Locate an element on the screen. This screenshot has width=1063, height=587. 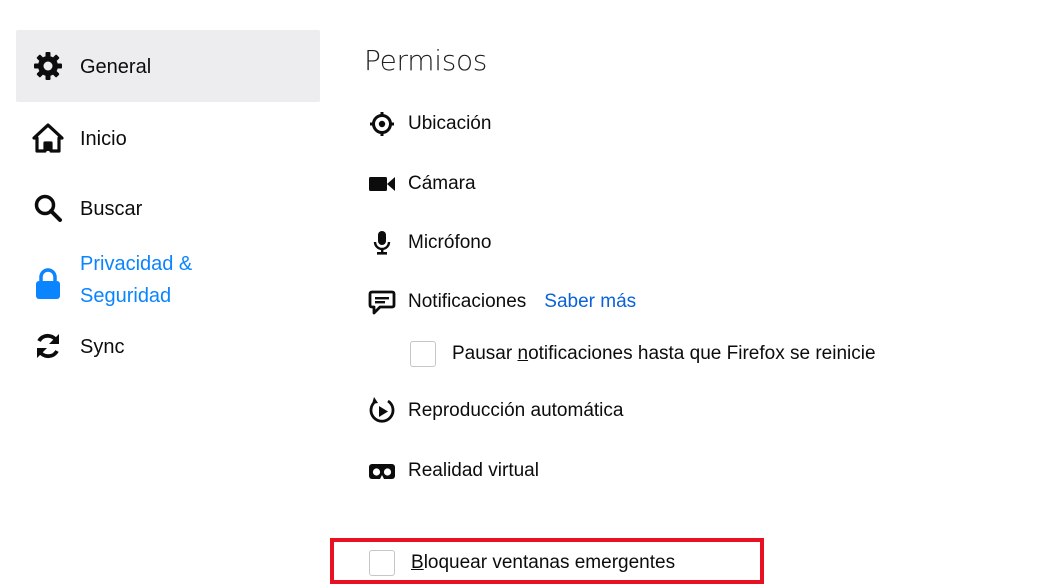
permission-camera: Cámara is located at coordinates (420, 184).